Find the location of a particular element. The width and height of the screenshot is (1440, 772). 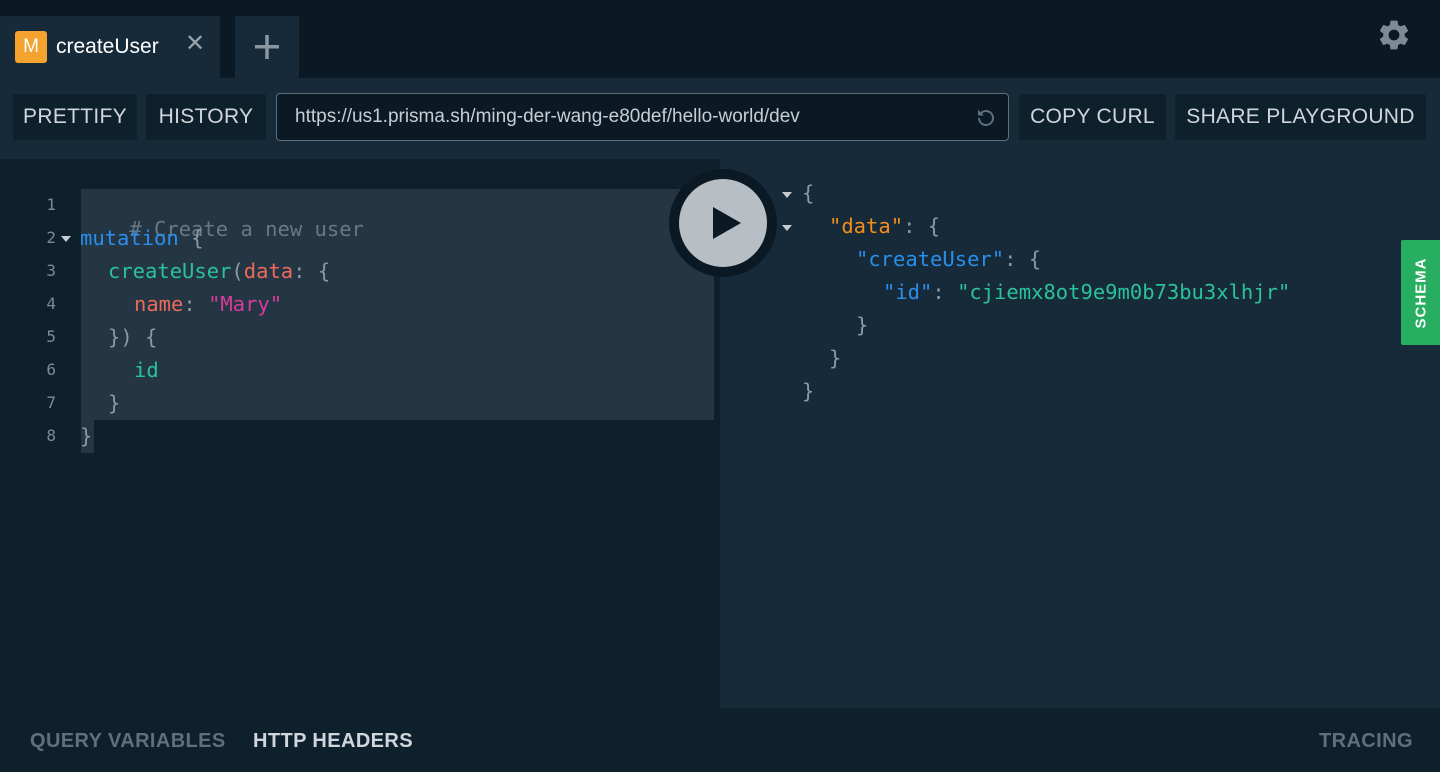

schema-tab: SCHEMA is located at coordinates (1420, 292).